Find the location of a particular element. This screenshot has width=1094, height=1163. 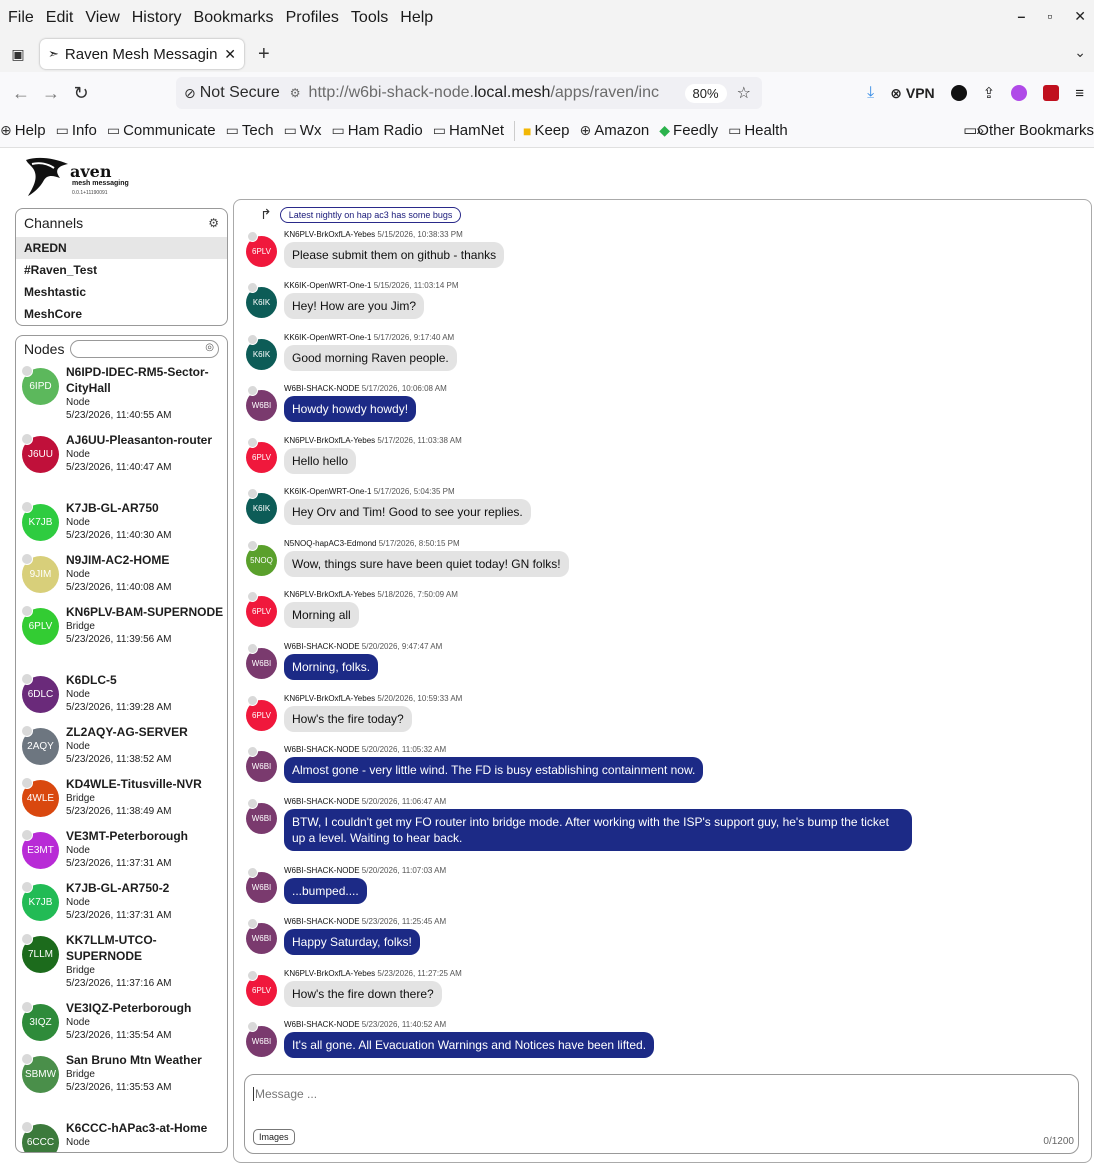

permissions-icon: ⚙ is located at coordinates (295, 93).